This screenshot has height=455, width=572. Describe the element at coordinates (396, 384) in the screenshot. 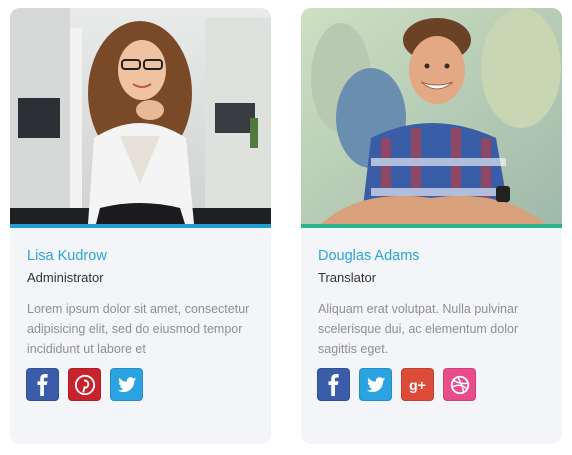

I see `social-links: g+` at that location.